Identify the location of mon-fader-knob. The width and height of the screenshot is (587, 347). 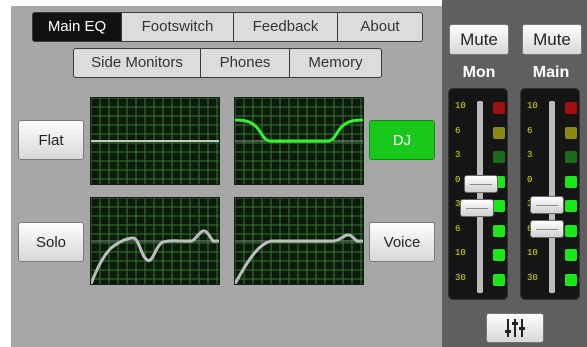
(481, 184).